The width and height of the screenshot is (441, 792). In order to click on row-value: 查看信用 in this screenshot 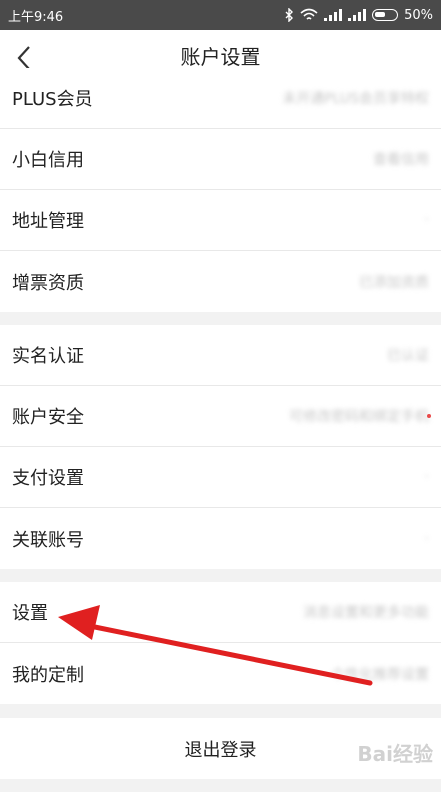, I will do `click(401, 160)`.